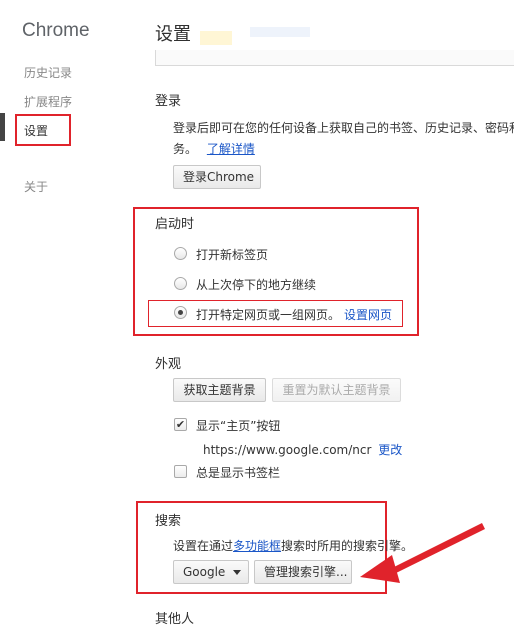 The image size is (514, 627). What do you see at coordinates (256, 285) in the screenshot?
I see `option-continue-label: 从上次停下的地方继续` at bounding box center [256, 285].